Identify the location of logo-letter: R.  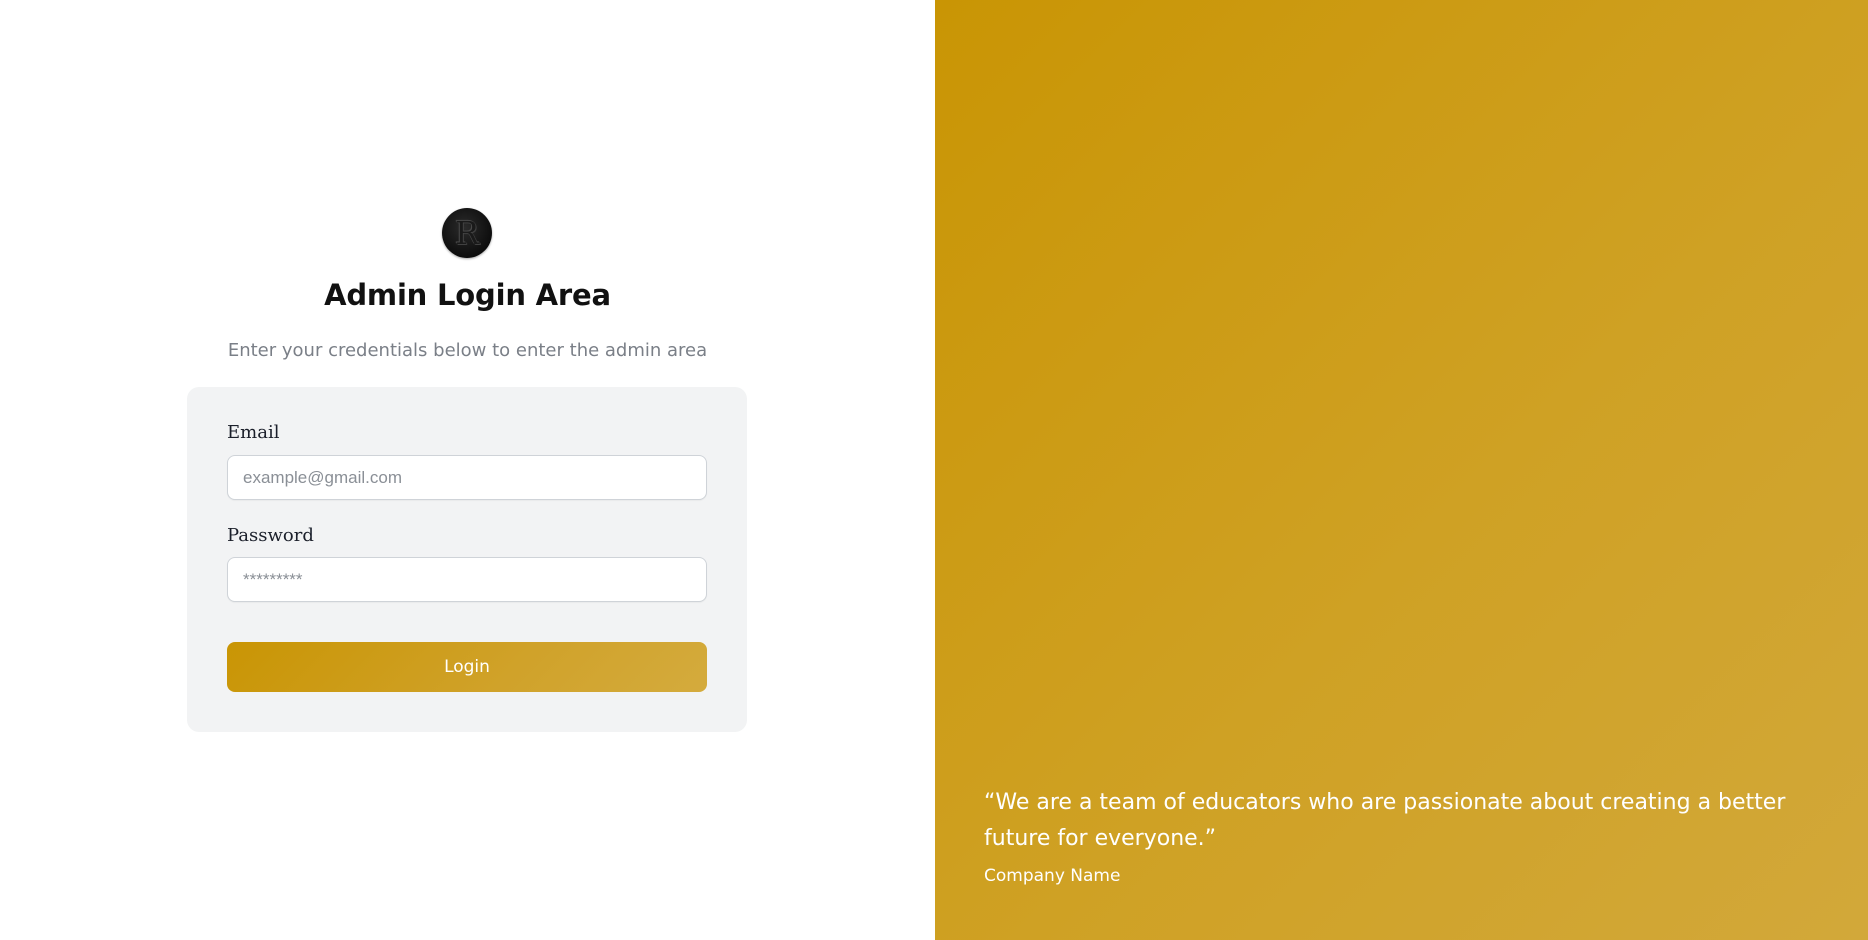
(467, 233).